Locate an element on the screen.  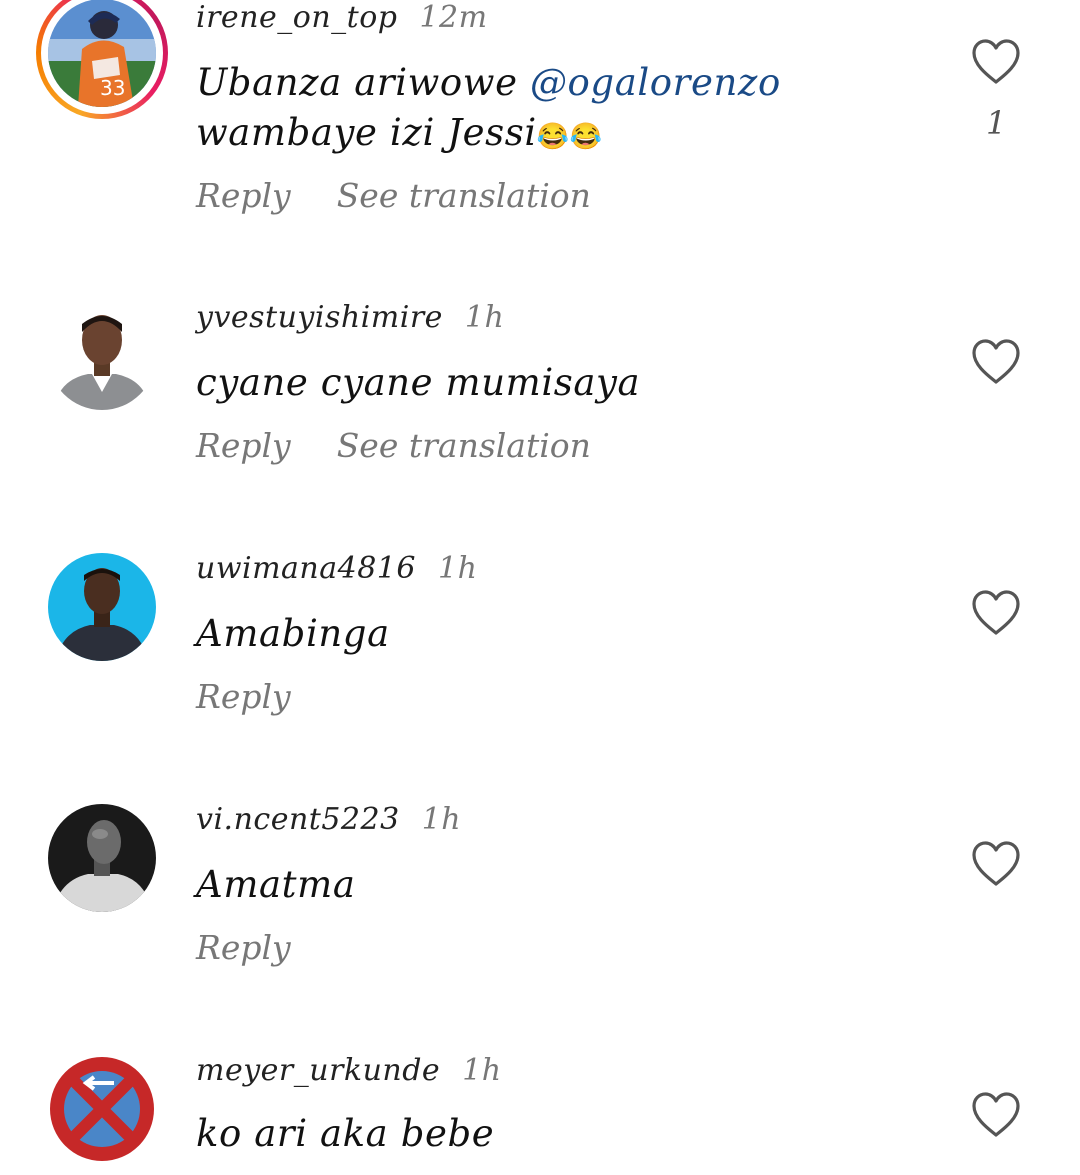
comment-meta: vi.ncent5223 1h is located at coordinates (328, 819).